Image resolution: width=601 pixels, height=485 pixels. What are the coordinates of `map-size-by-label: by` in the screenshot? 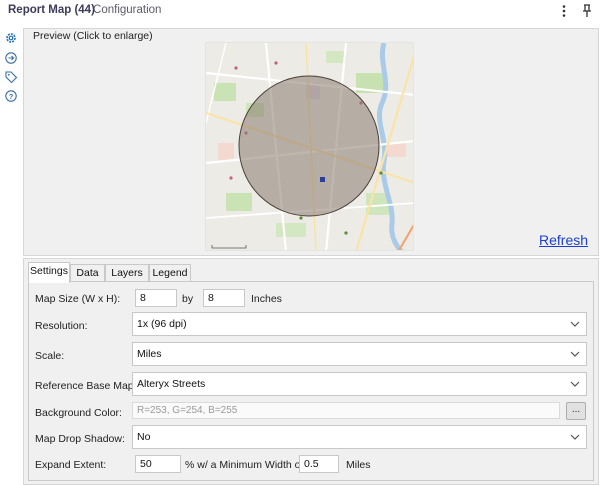 It's located at (188, 299).